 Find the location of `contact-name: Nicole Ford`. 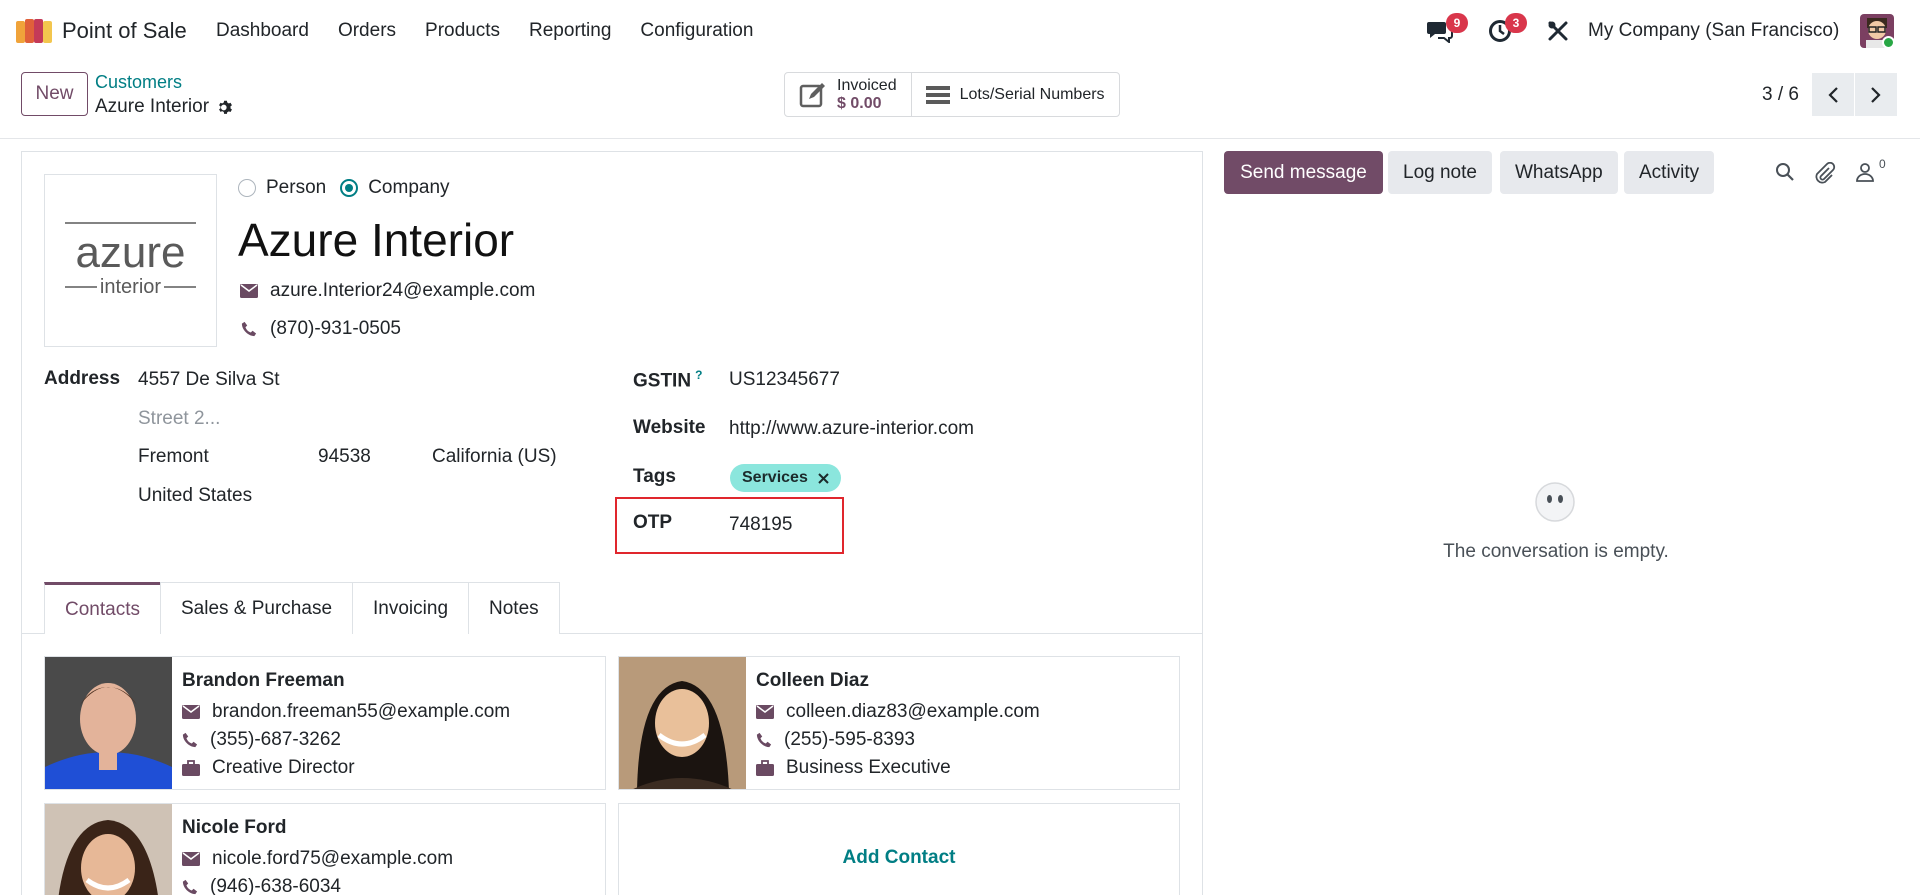

contact-name: Nicole Ford is located at coordinates (234, 827).